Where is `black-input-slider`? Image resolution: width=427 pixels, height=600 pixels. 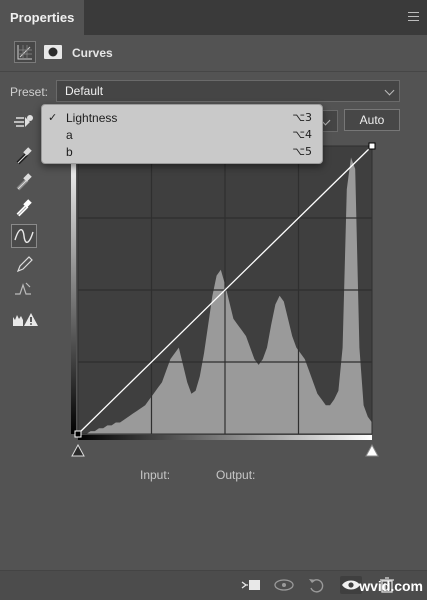
black-input-slider is located at coordinates (78, 450).